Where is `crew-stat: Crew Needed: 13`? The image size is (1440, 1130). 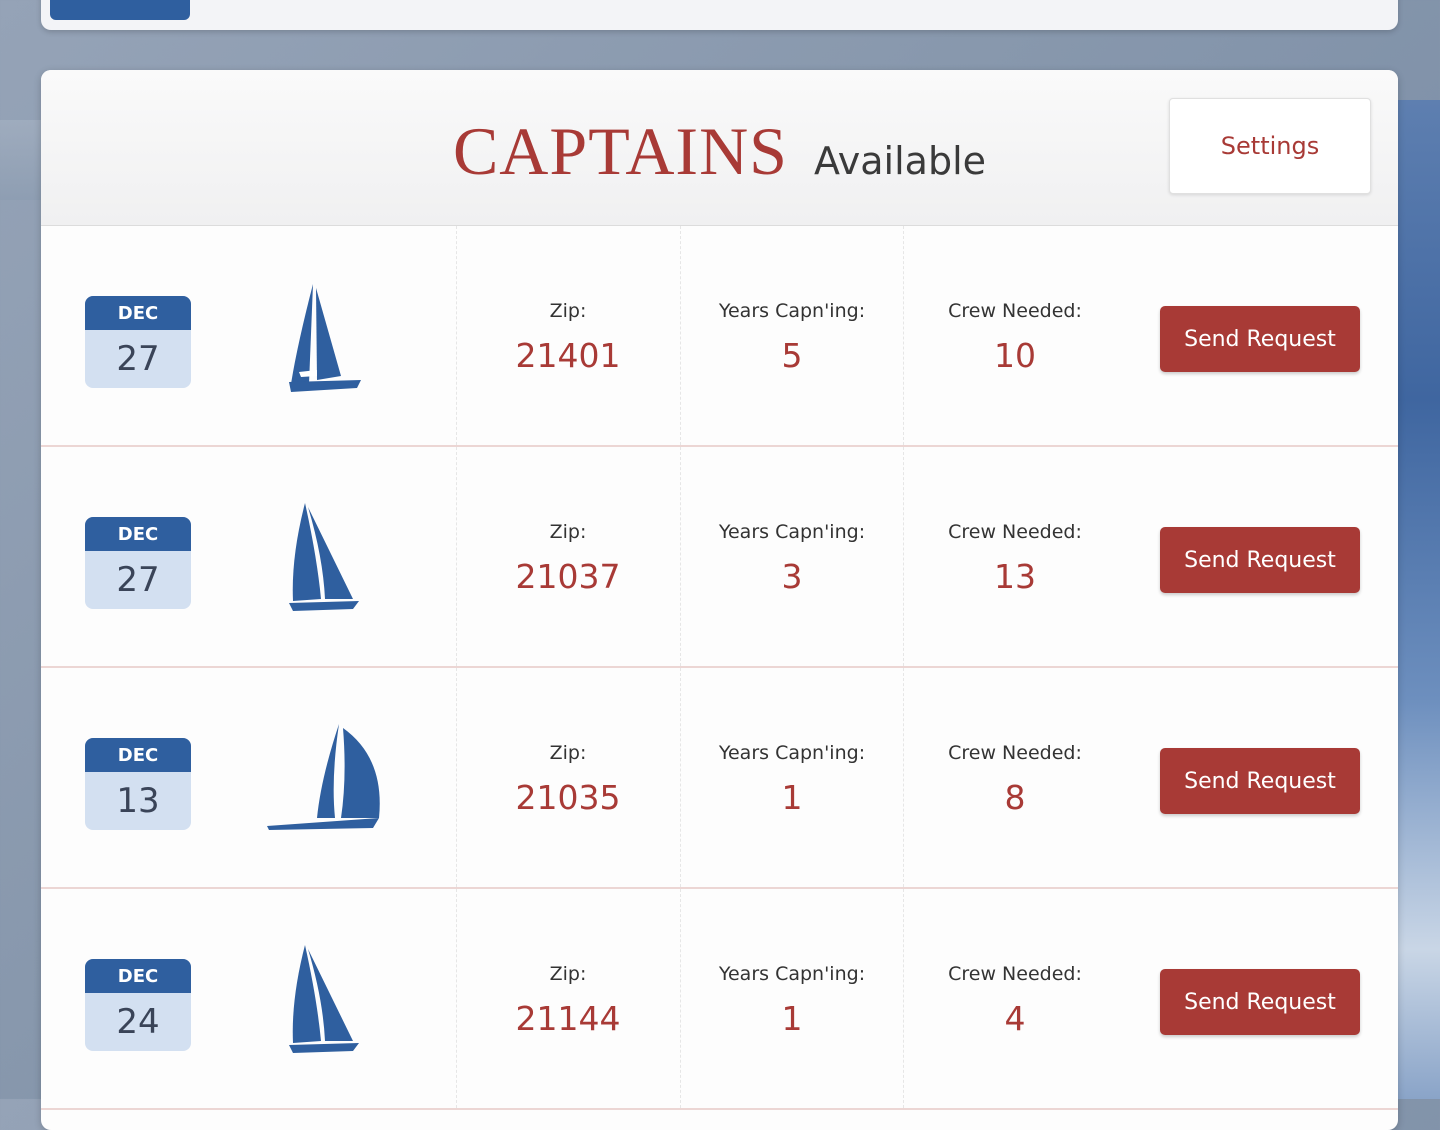
crew-stat: Crew Needed: 13 is located at coordinates (1015, 558).